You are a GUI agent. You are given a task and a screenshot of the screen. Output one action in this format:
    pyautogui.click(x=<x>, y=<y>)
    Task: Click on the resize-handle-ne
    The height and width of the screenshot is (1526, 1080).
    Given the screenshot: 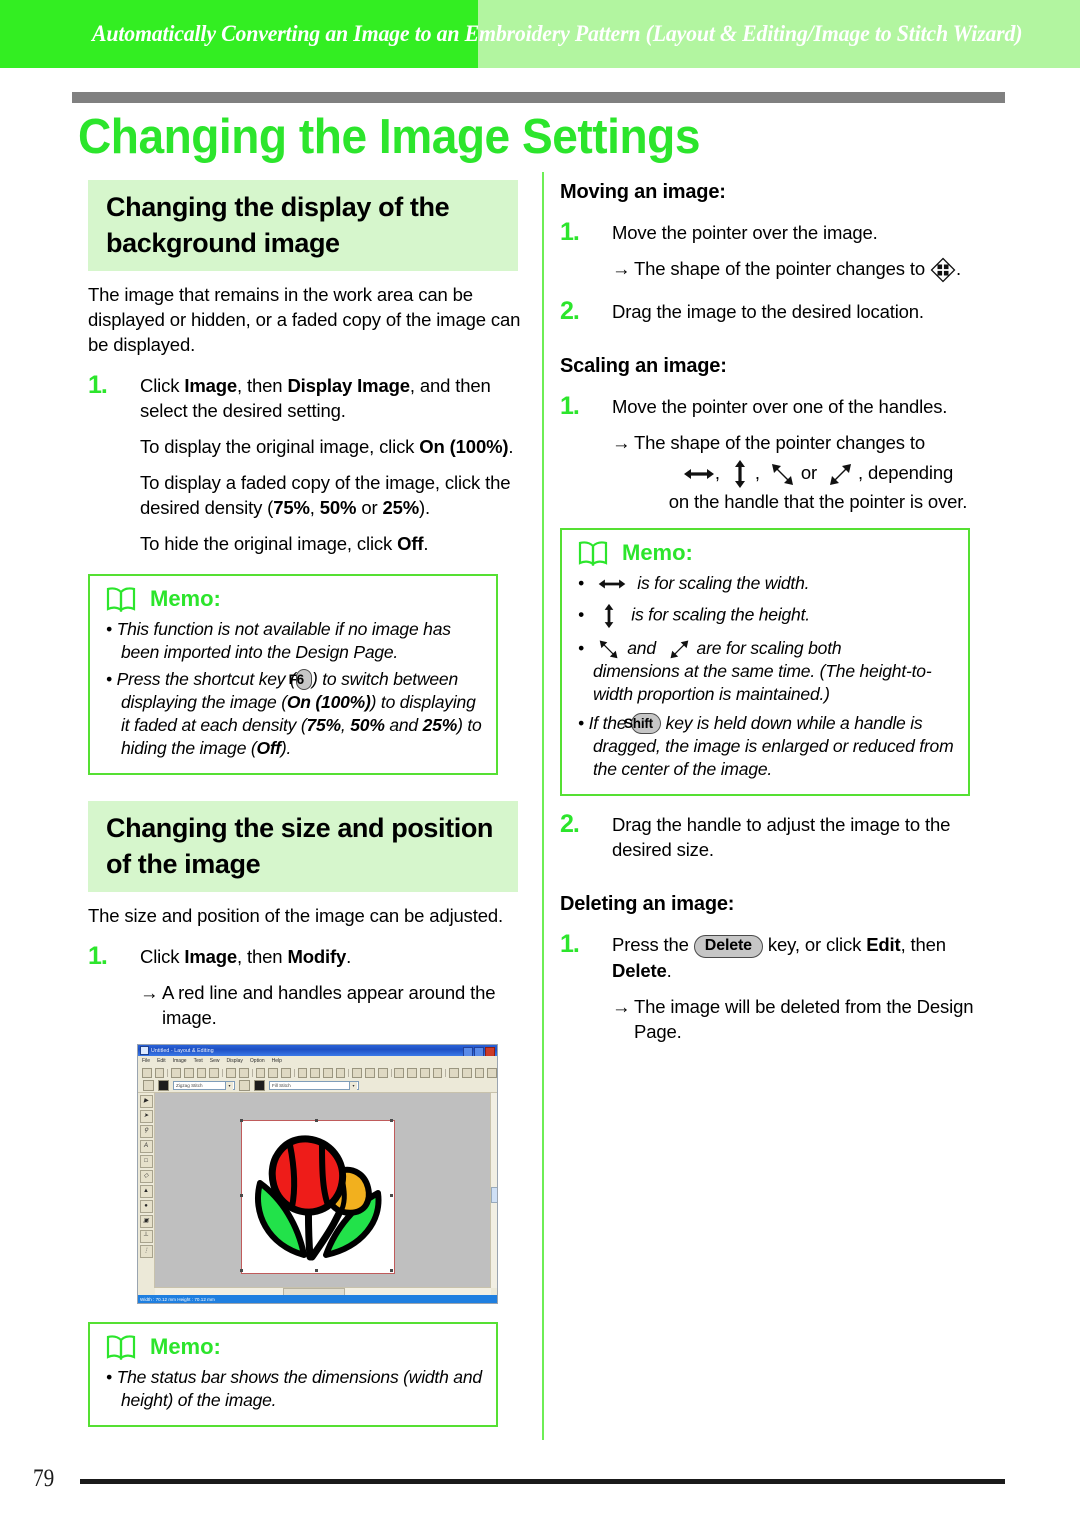 What is the action you would take?
    pyautogui.click(x=391, y=1120)
    